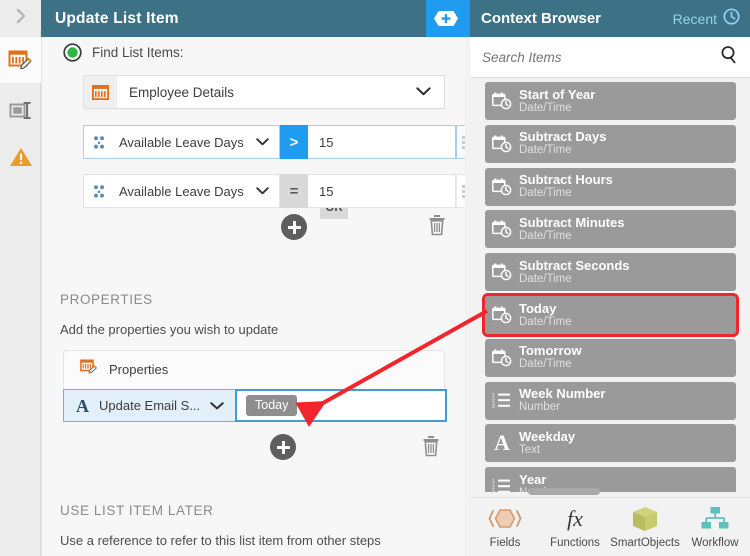 Image resolution: width=750 pixels, height=556 pixels. What do you see at coordinates (729, 57) in the screenshot?
I see `magnifier-icon` at bounding box center [729, 57].